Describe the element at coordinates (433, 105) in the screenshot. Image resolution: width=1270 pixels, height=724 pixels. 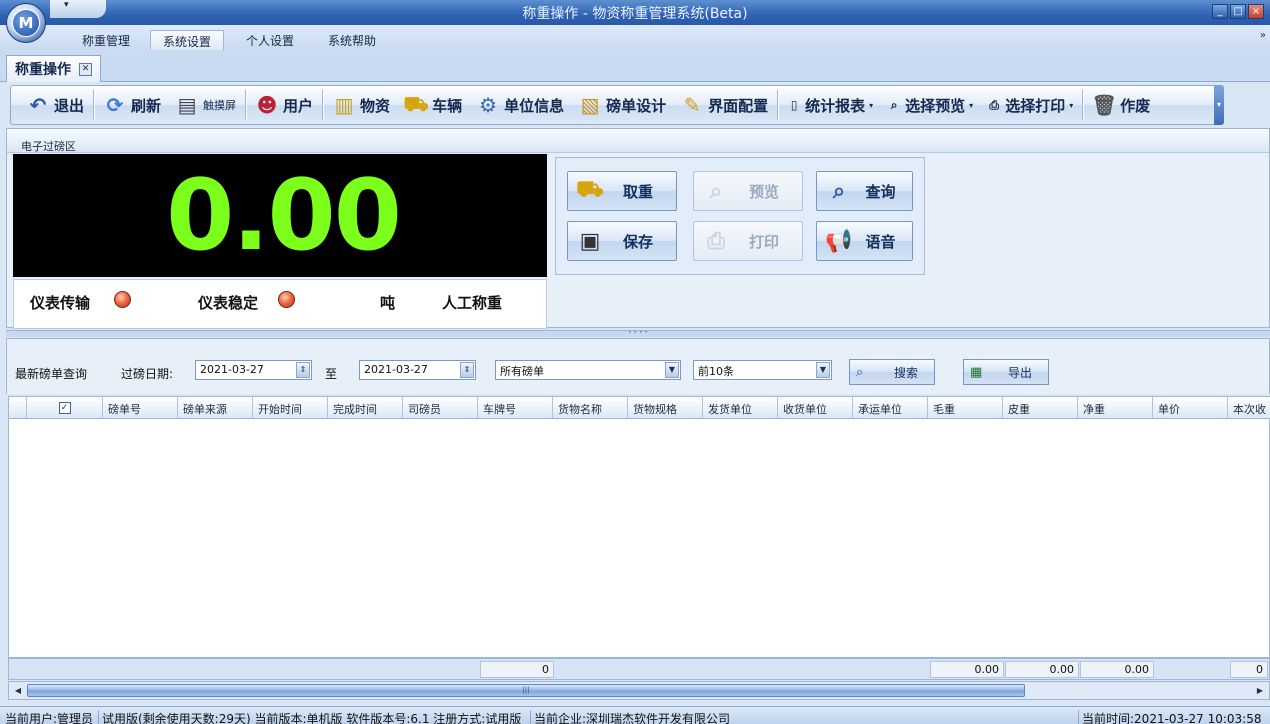
I see `vehicle-button: ⛟ 车辆` at that location.